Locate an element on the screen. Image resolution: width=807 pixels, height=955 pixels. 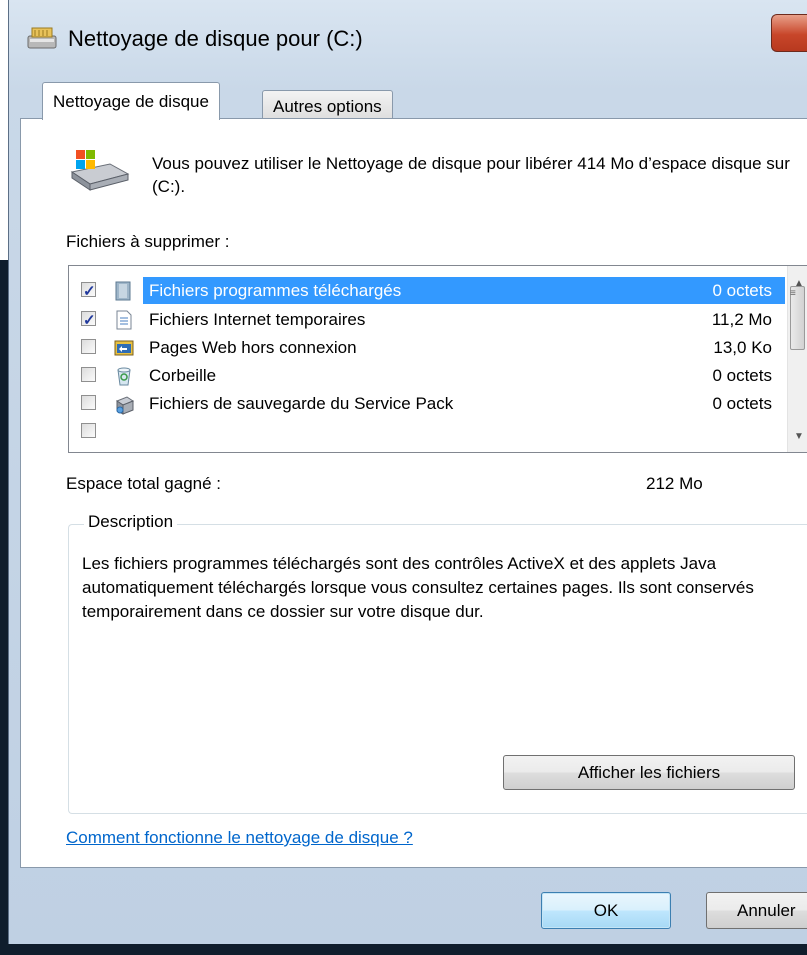
background-left-edge is located at coordinates (4, 607).